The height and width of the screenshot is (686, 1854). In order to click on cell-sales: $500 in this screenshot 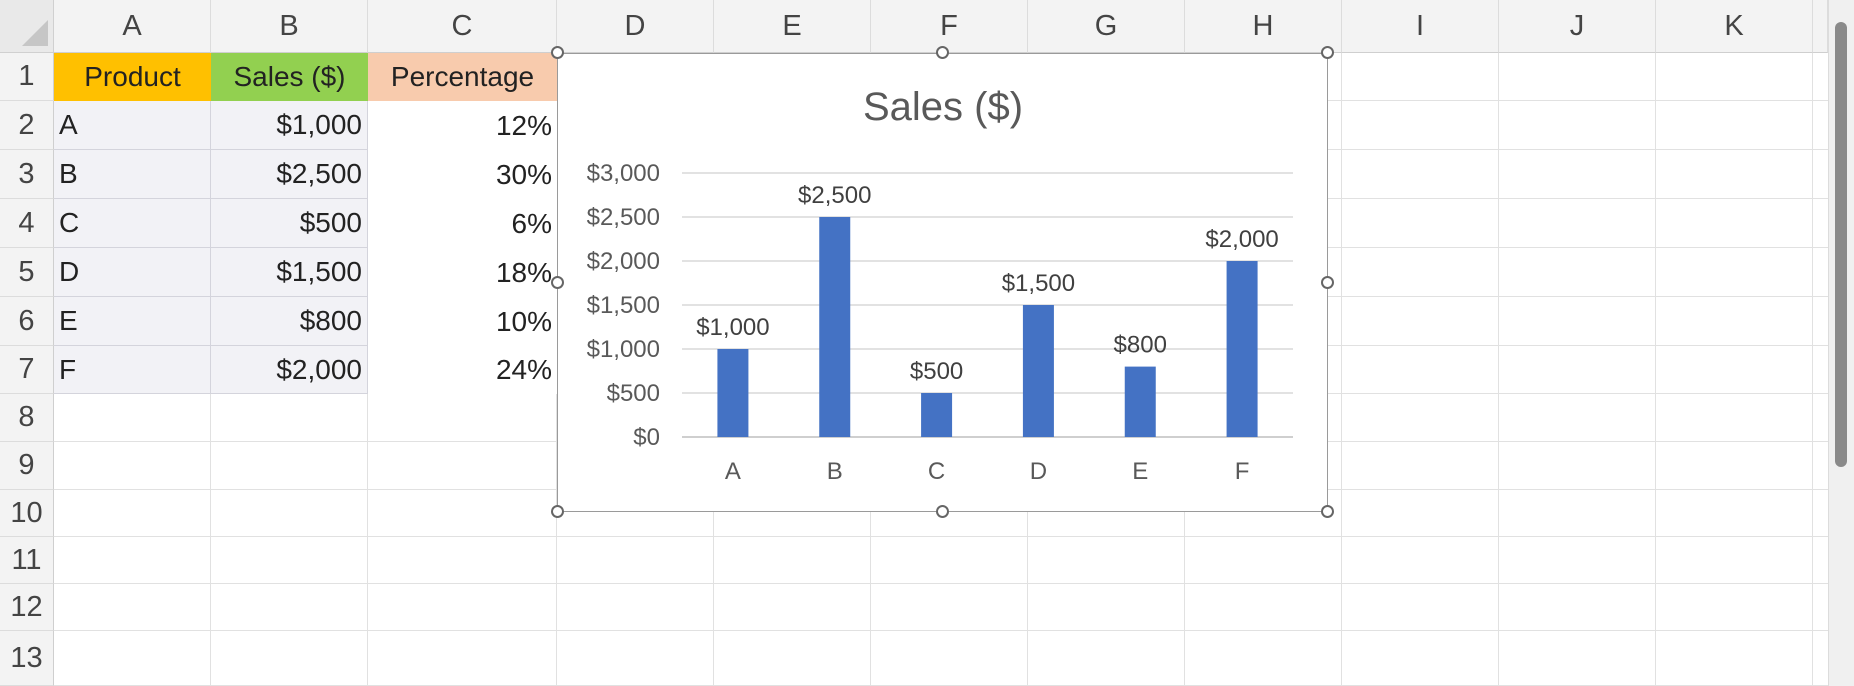, I will do `click(289, 223)`.